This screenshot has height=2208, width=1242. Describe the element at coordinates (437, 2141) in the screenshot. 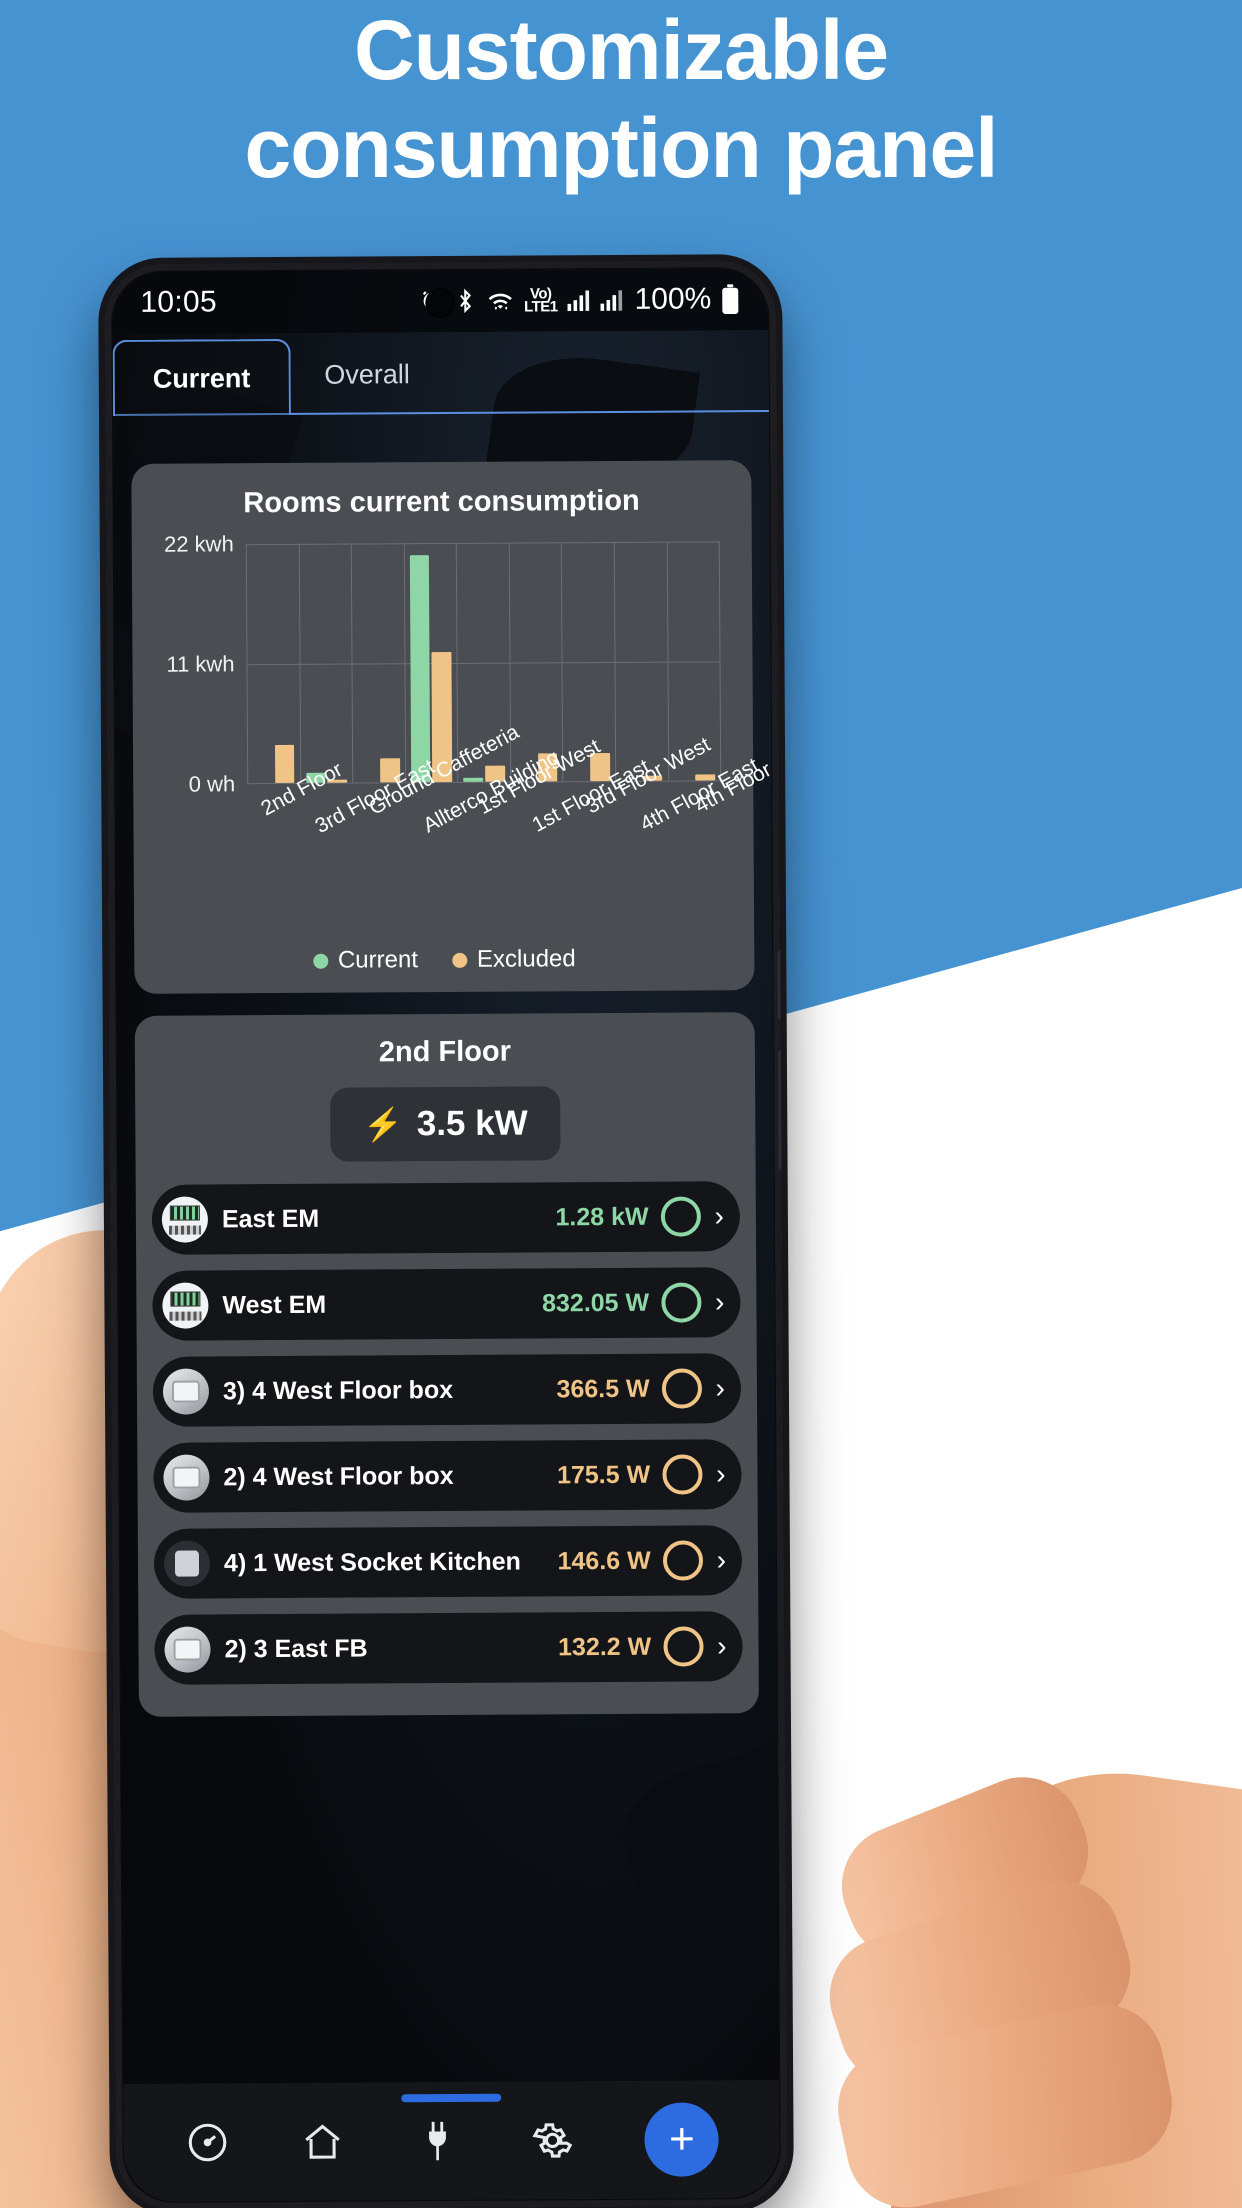

I see `nav-plug-icon` at that location.